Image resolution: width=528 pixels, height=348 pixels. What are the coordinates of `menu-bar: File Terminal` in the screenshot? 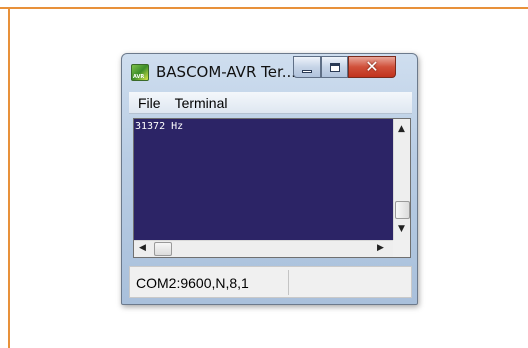 It's located at (270, 103).